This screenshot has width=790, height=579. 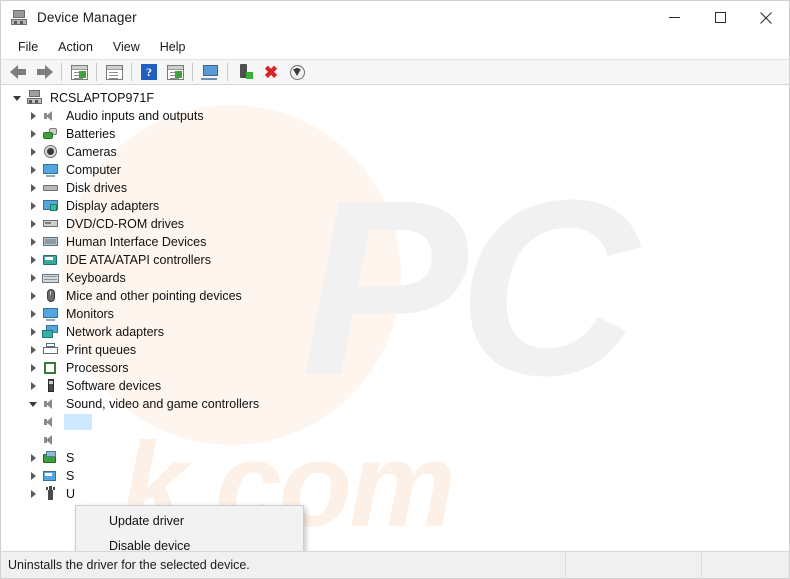 What do you see at coordinates (395, 386) in the screenshot?
I see `tree-item-software-devices: Software devices` at bounding box center [395, 386].